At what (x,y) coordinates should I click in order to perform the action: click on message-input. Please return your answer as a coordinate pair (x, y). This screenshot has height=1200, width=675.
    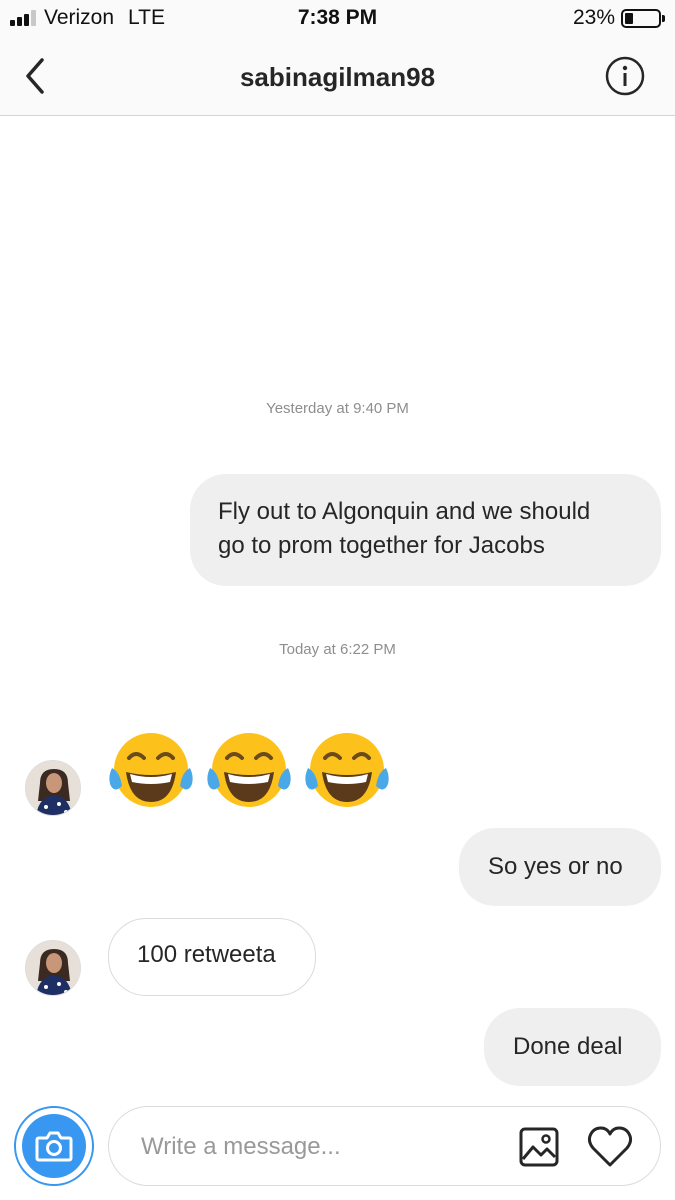
    Looking at the image, I should click on (321, 1147).